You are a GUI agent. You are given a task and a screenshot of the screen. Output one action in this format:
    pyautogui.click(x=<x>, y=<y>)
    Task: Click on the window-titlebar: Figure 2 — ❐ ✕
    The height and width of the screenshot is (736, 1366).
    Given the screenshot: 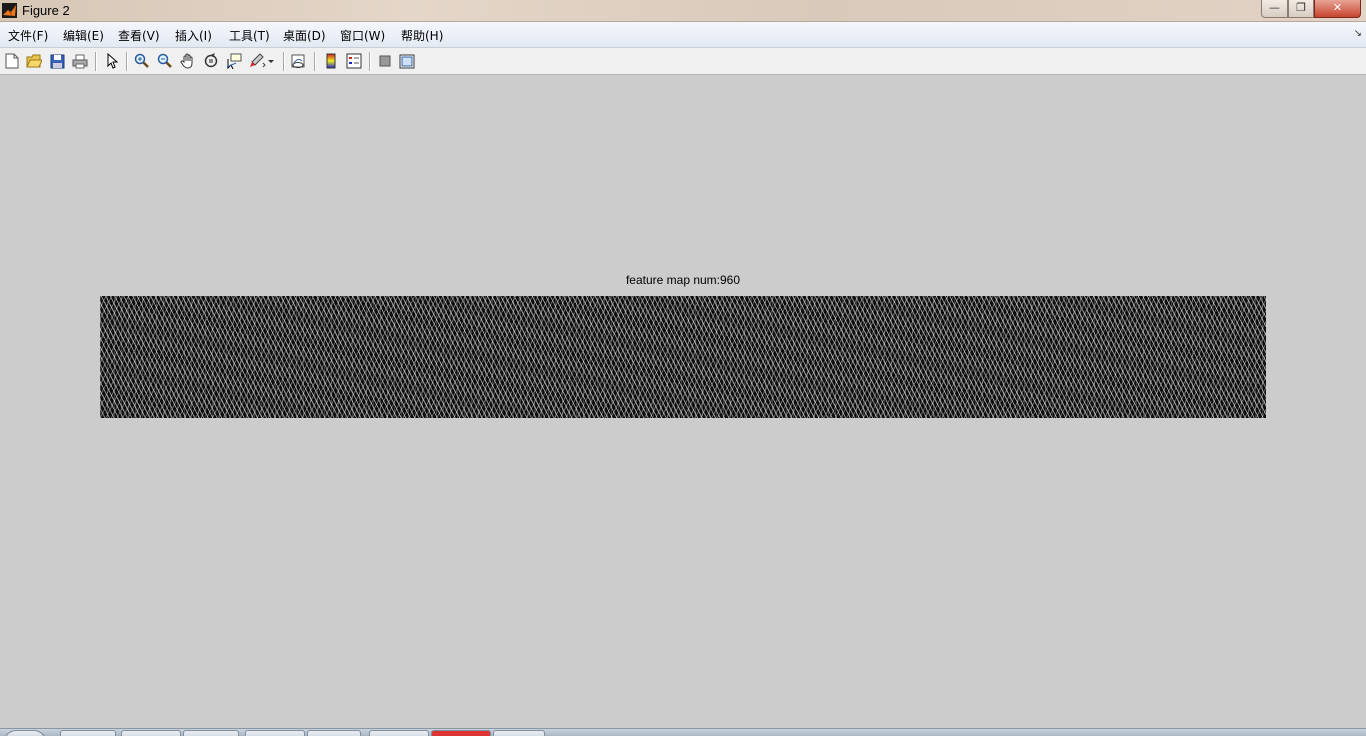 What is the action you would take?
    pyautogui.click(x=683, y=11)
    